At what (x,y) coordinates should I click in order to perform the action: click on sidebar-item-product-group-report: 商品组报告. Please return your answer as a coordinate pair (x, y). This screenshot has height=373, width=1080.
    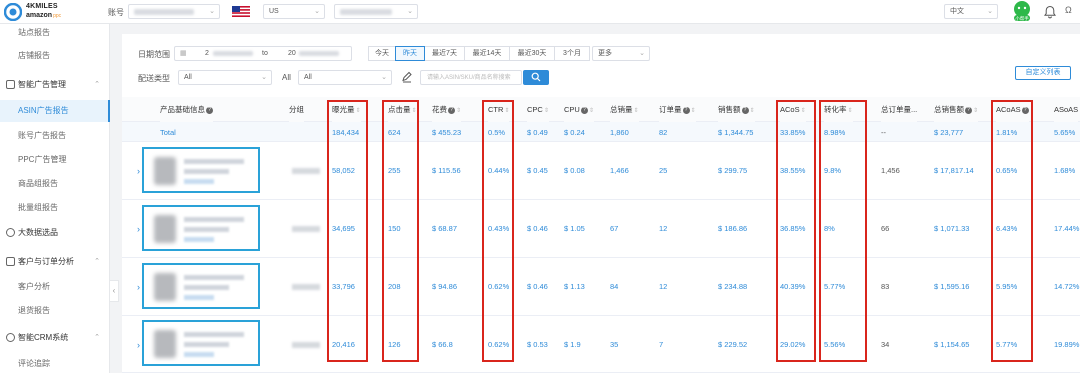
    Looking at the image, I should click on (55, 184).